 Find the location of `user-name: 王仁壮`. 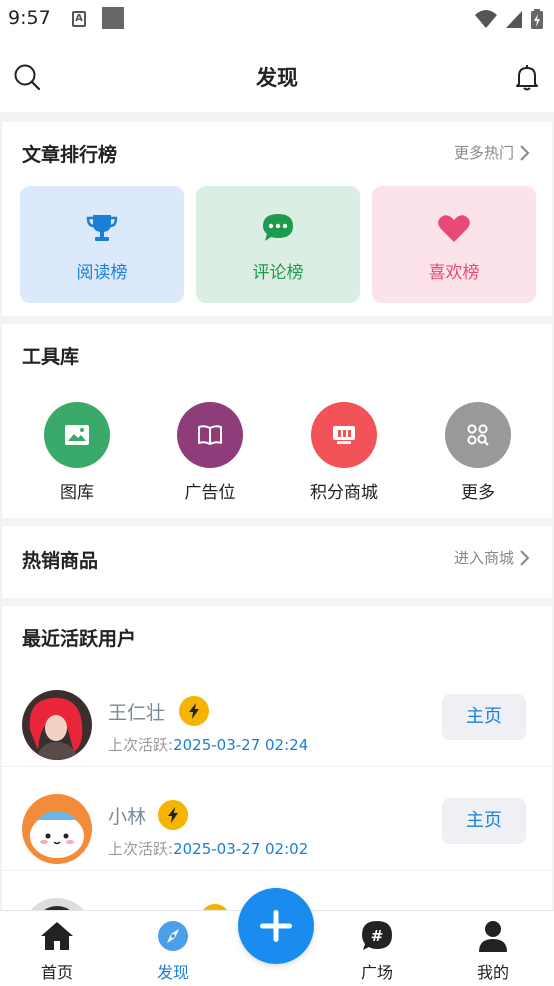

user-name: 王仁壮 is located at coordinates (137, 713).